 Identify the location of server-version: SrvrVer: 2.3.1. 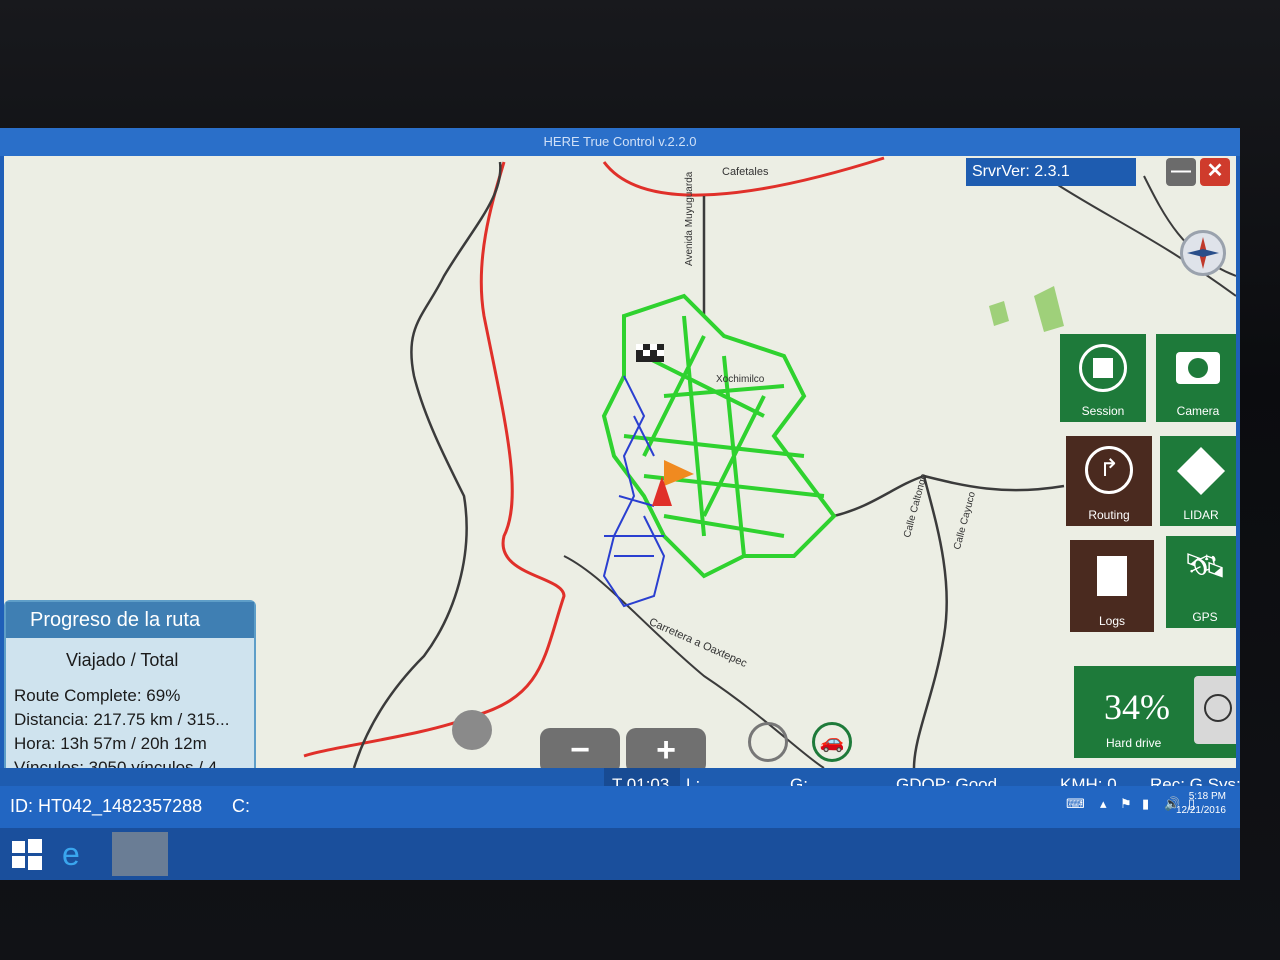
(1051, 172).